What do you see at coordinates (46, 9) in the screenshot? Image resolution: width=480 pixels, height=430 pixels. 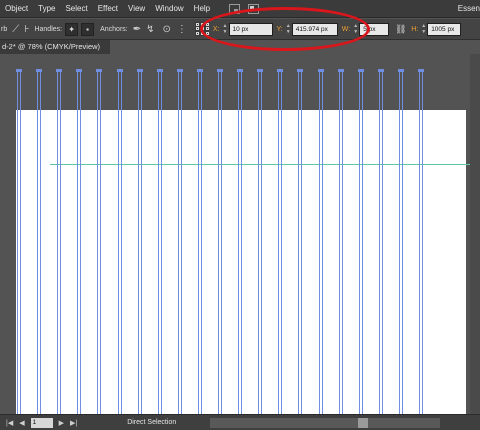 I see `menu-type: Type` at bounding box center [46, 9].